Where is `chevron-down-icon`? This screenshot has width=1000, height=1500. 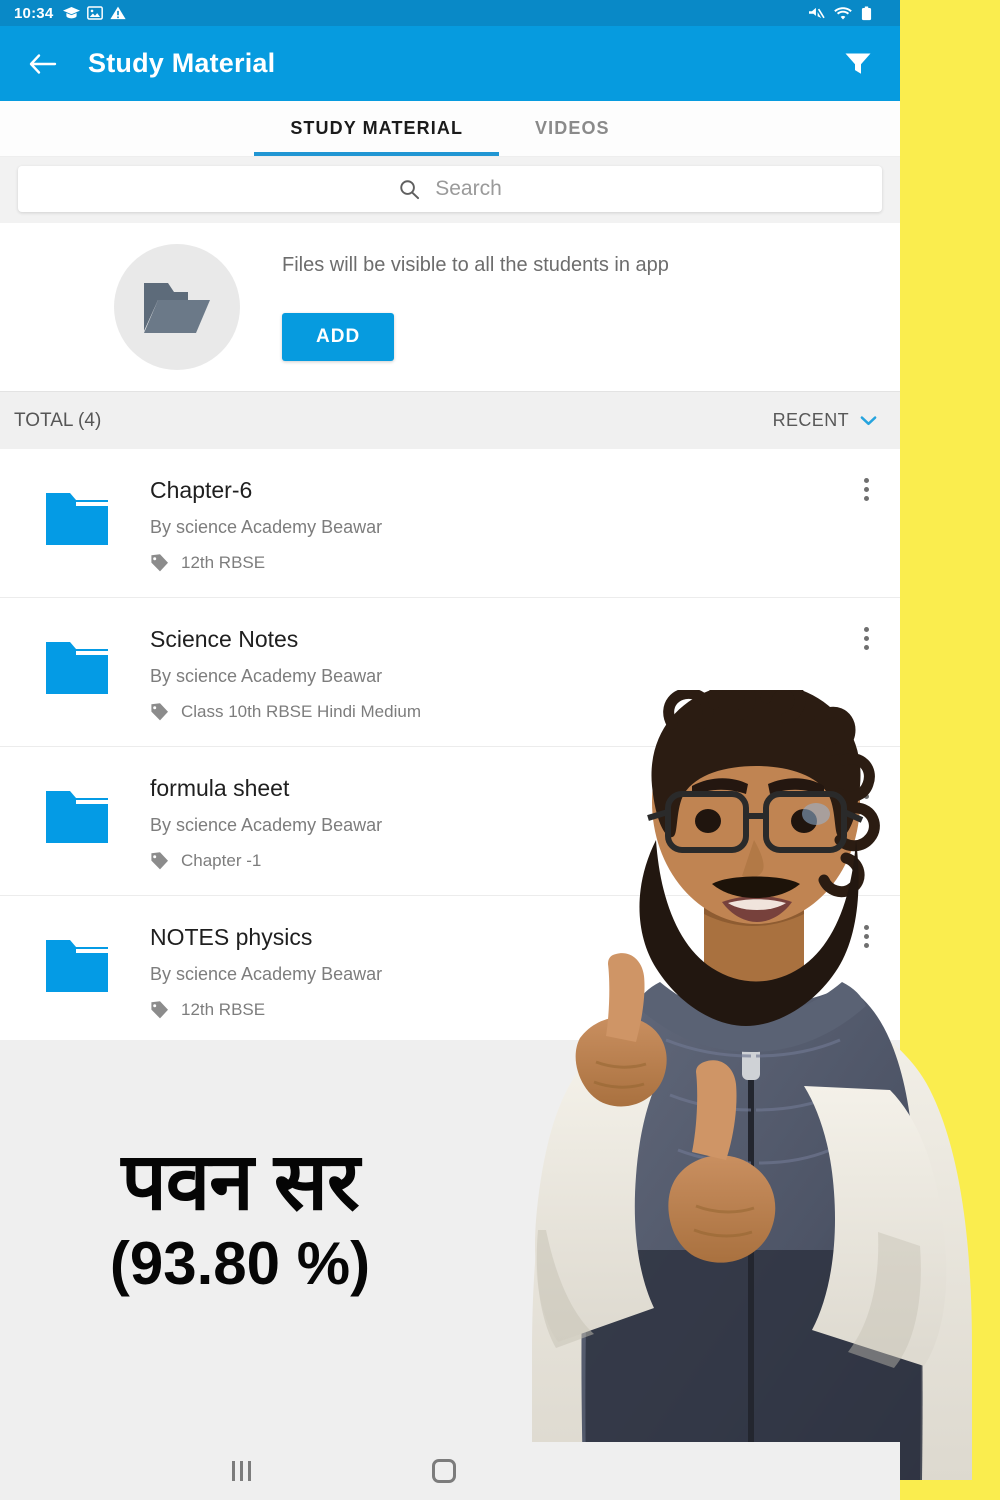
chevron-down-icon is located at coordinates (868, 421).